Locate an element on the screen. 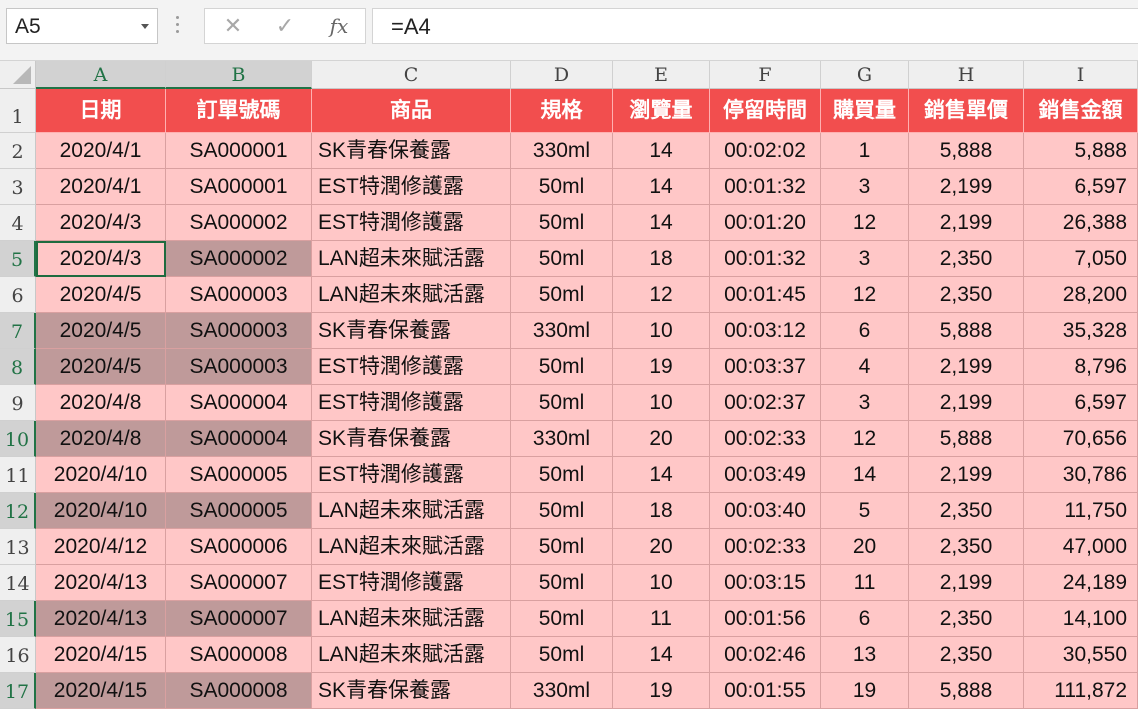 The width and height of the screenshot is (1138, 715). table-cell: 70,656 is located at coordinates (1081, 439).